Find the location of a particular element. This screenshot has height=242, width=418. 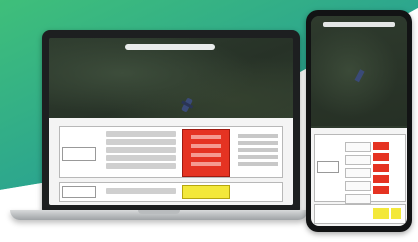

status-panel is located at coordinates (359, 177).